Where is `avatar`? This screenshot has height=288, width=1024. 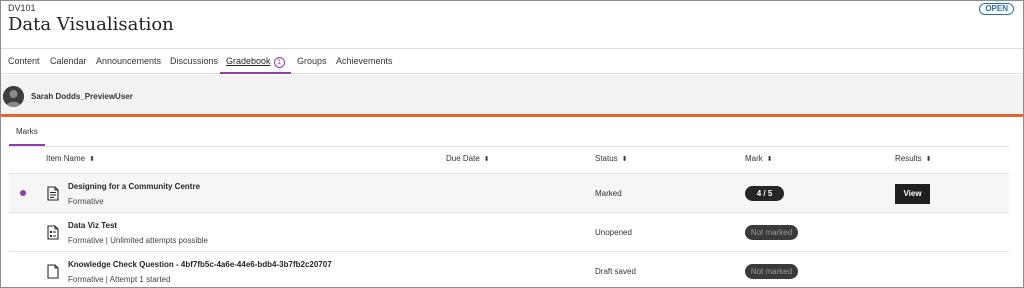
avatar is located at coordinates (13, 96).